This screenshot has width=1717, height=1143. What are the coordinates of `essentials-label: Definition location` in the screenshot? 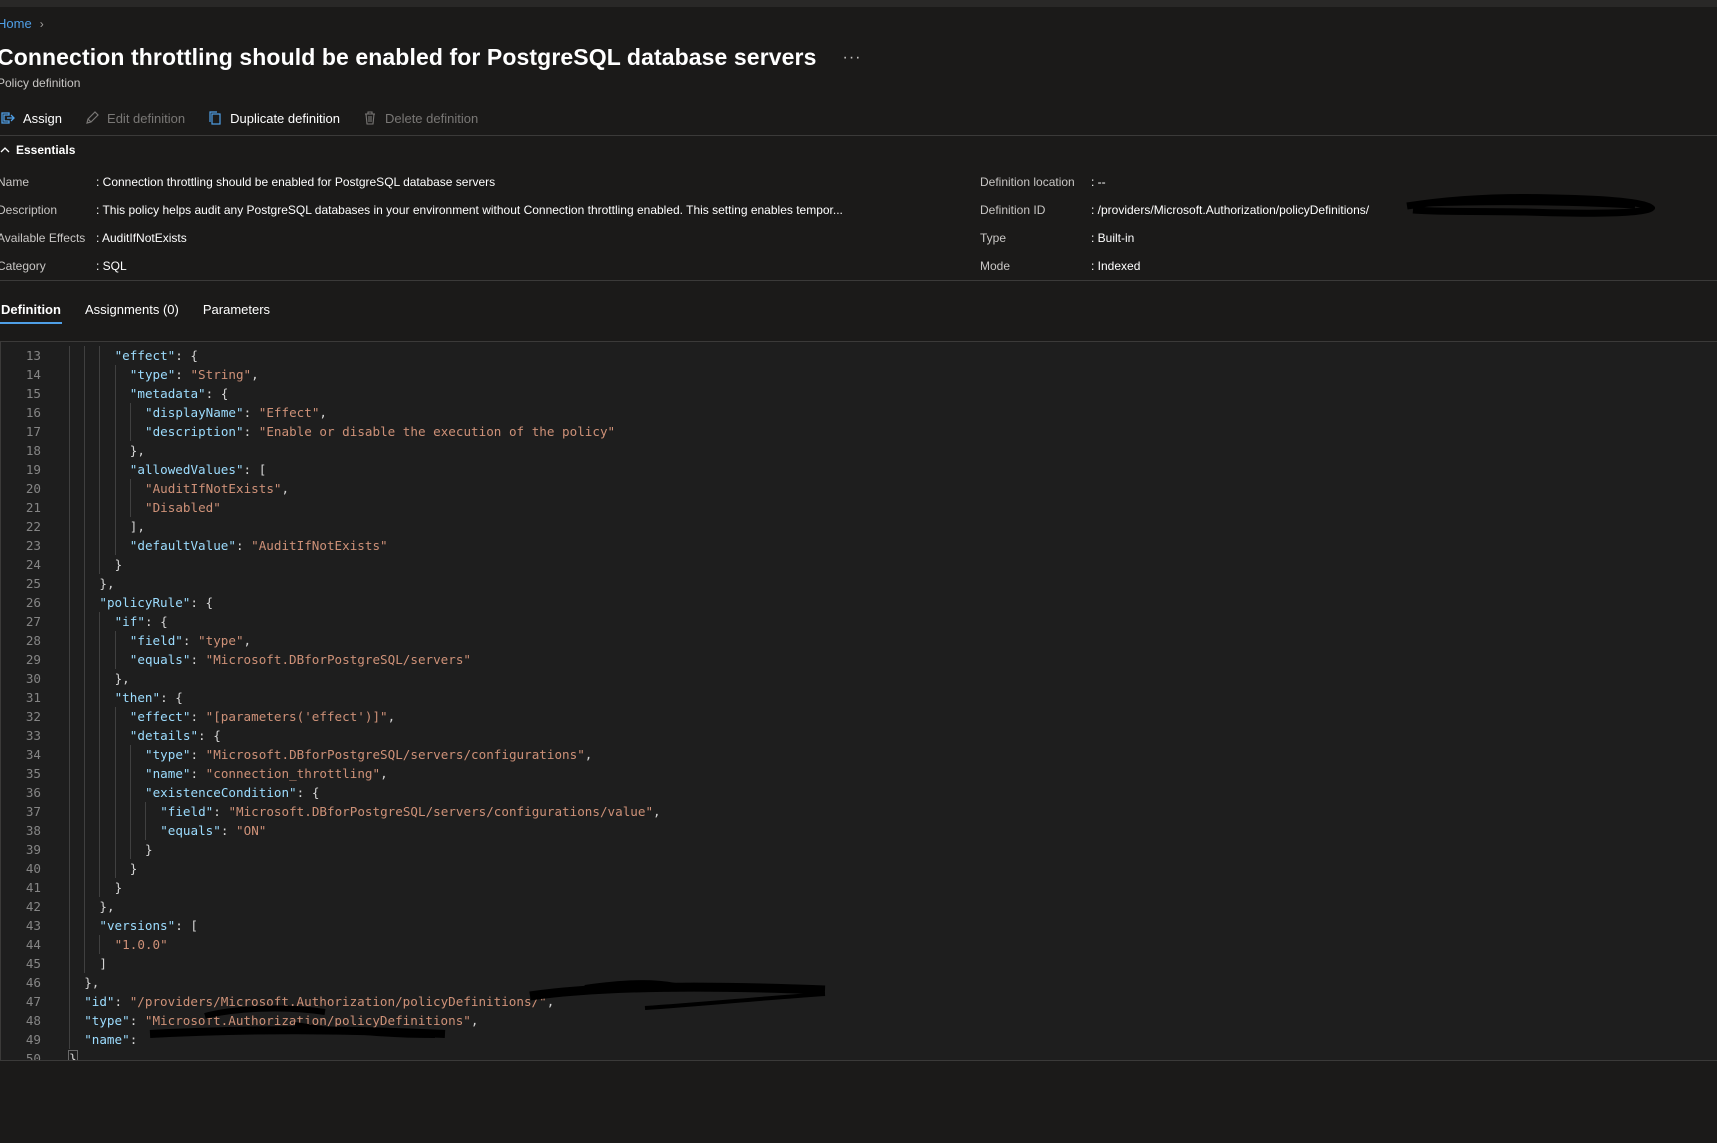 It's located at (1027, 182).